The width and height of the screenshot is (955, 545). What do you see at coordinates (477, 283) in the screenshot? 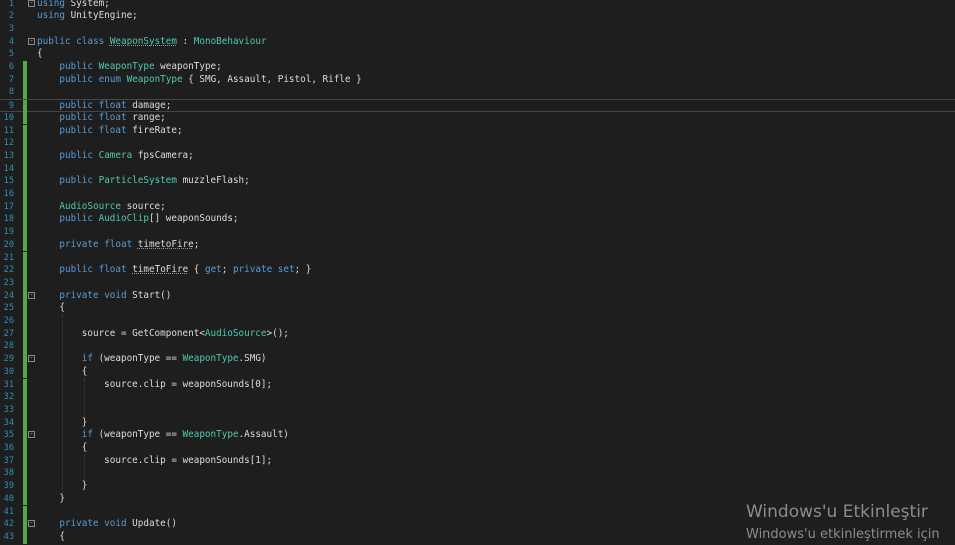
I see `code-line: 23` at bounding box center [477, 283].